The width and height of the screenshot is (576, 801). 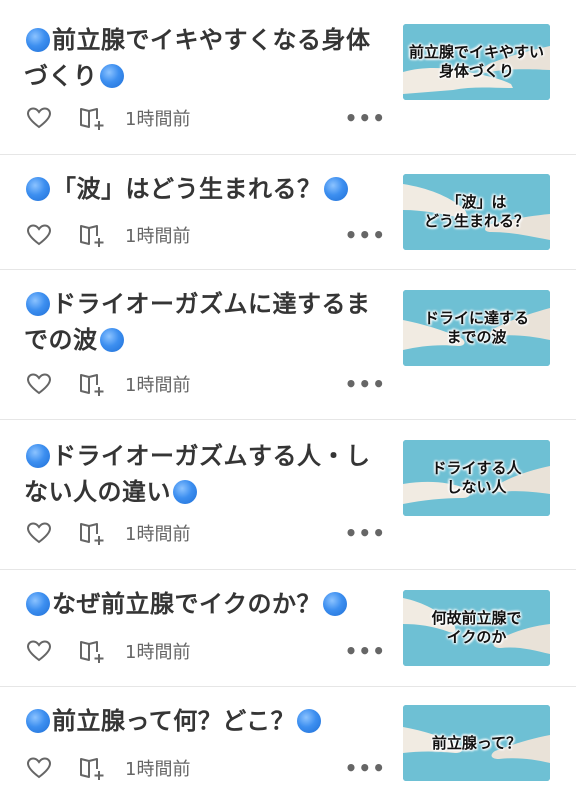 I want to click on article-title-text: ドライオーガズムに達するまでの波, so click(x=197, y=322).